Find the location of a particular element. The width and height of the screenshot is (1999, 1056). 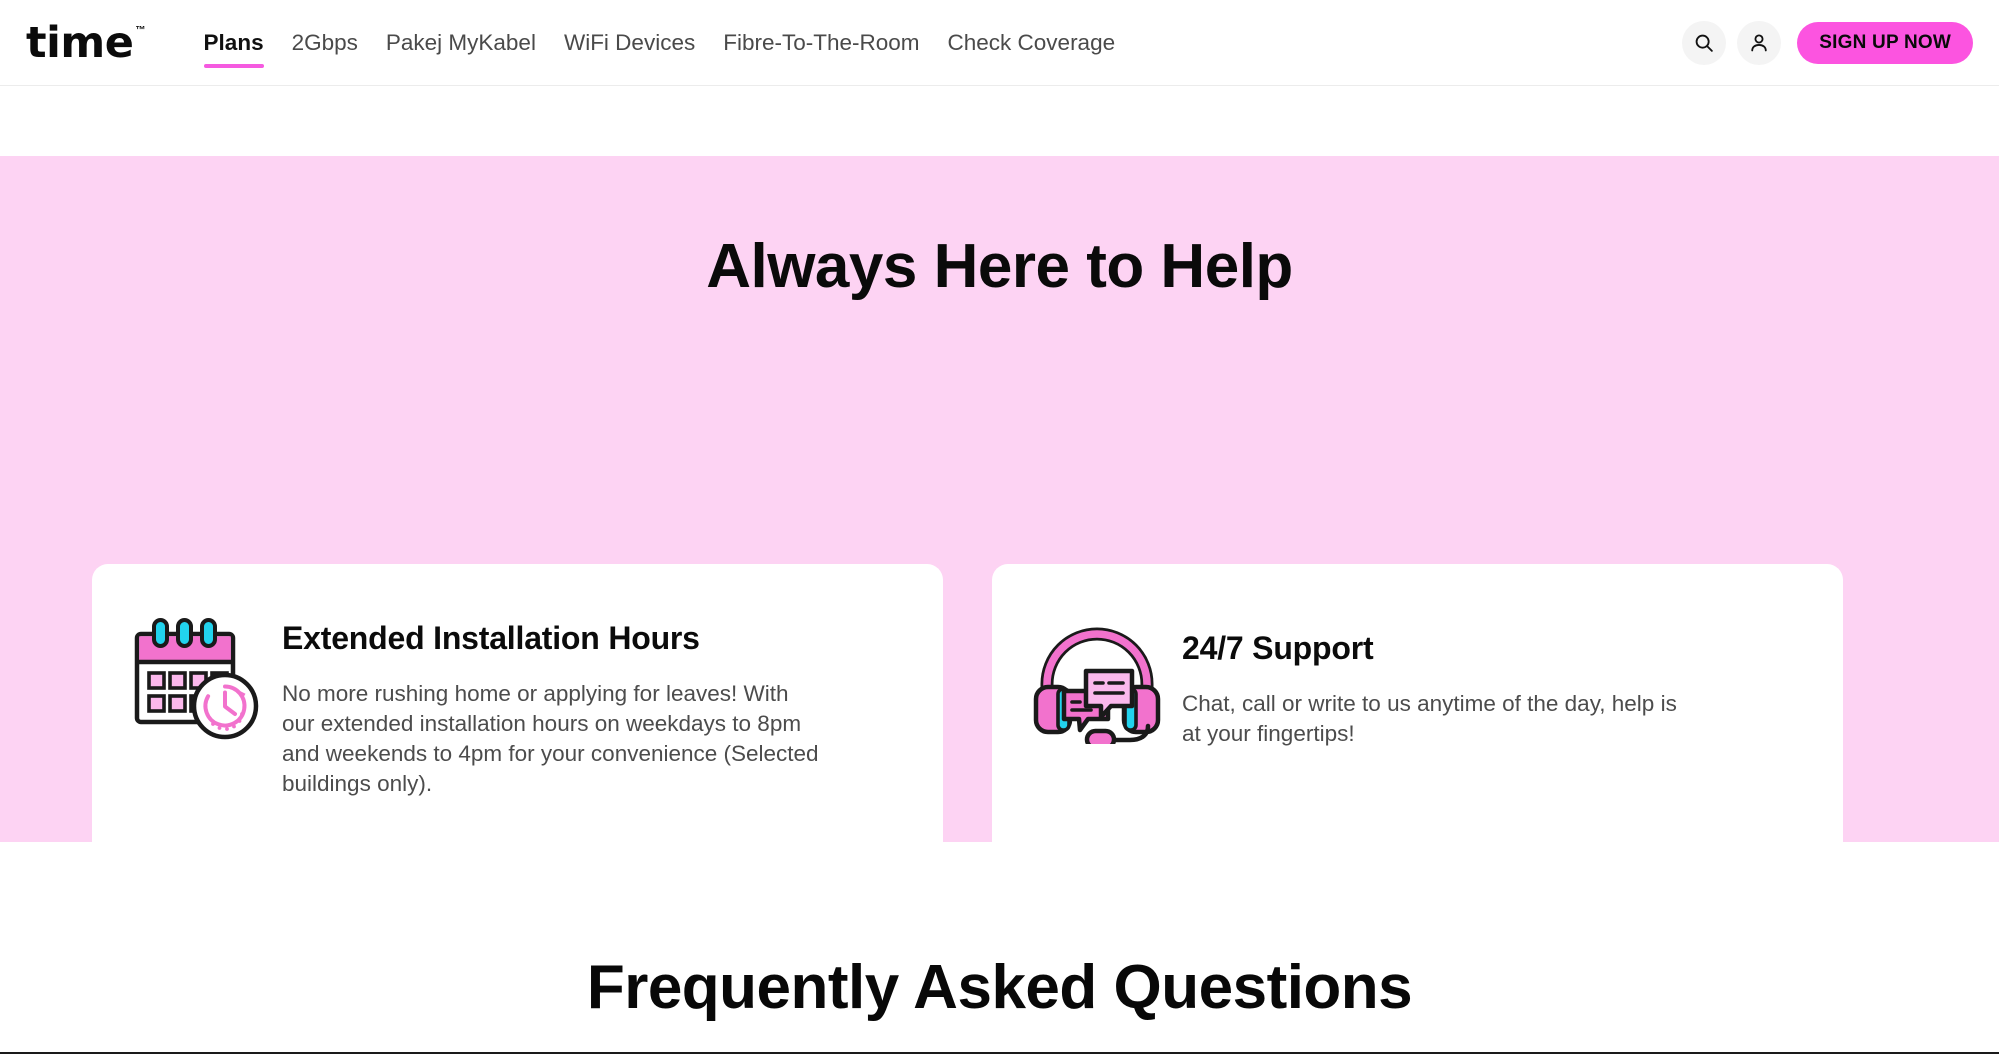

headset-chat-icon is located at coordinates (1097, 685).